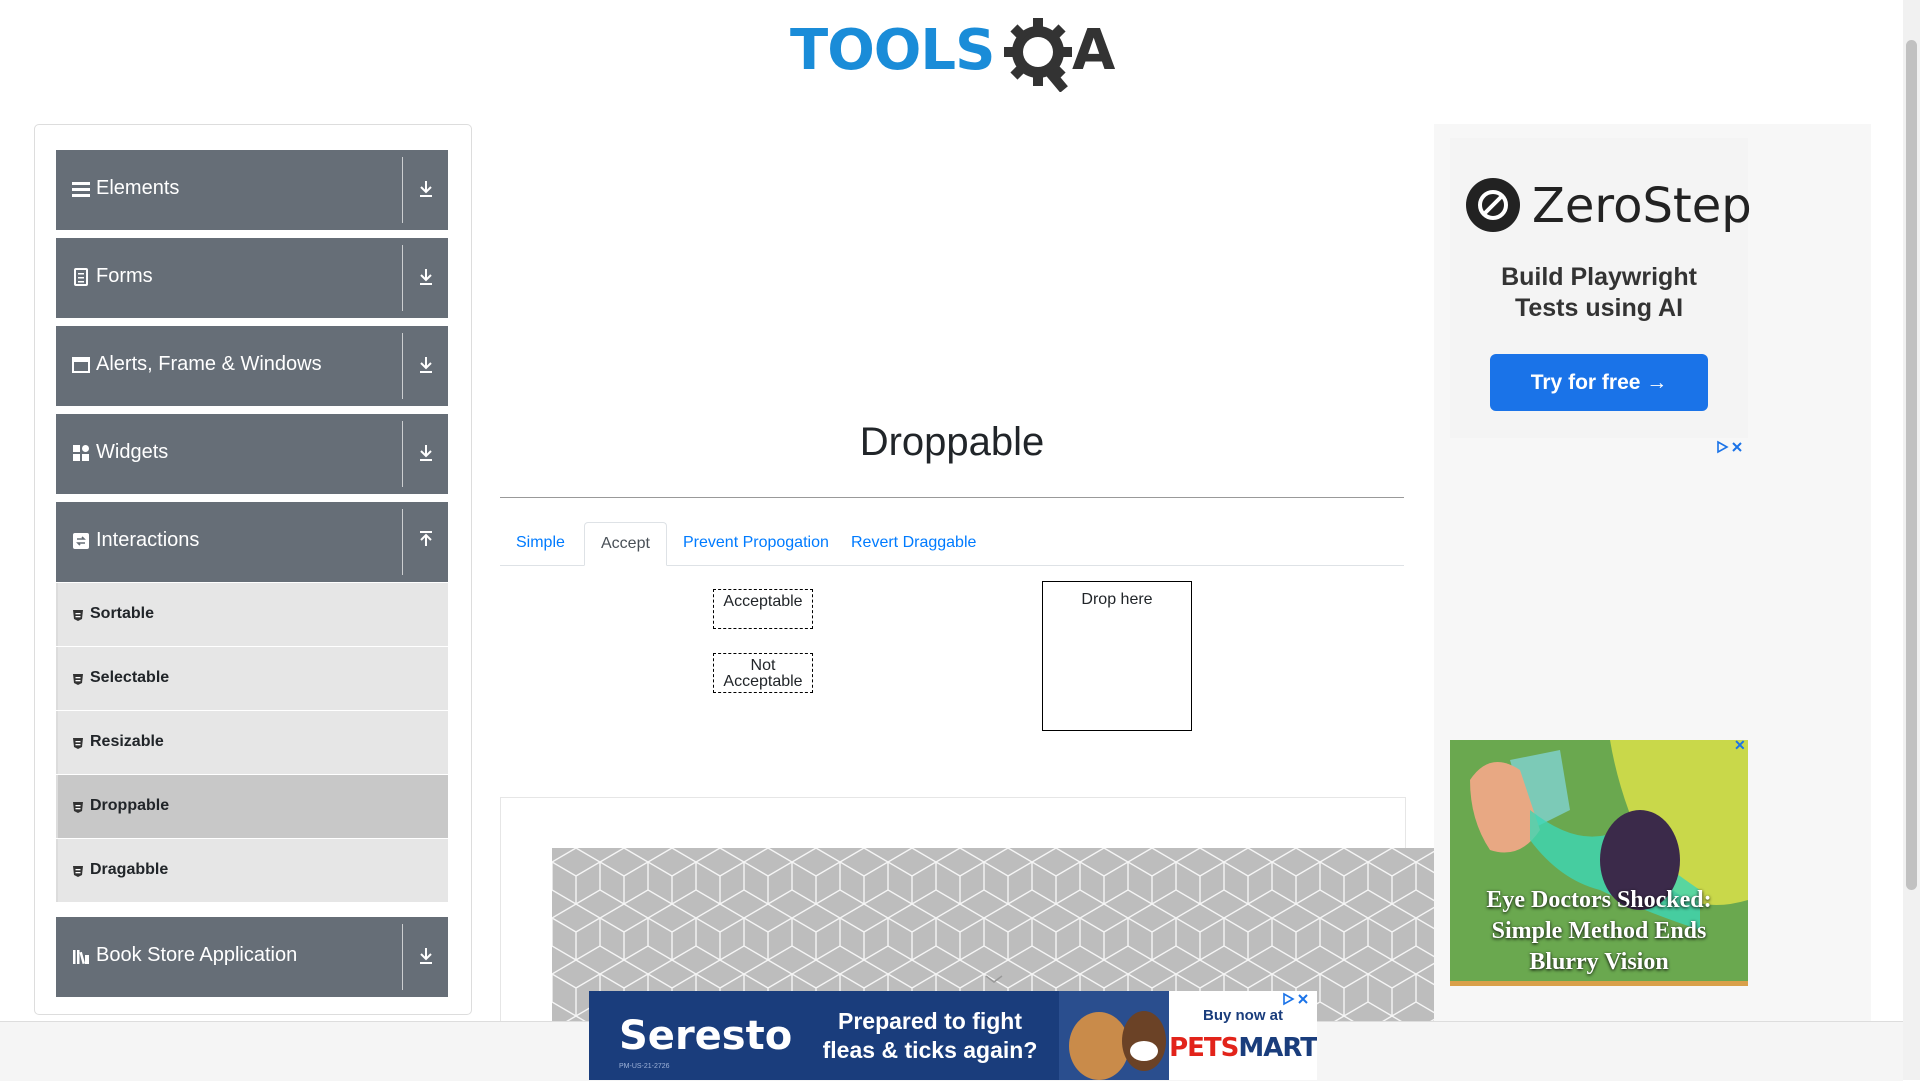 This screenshot has width=1920, height=1081. Describe the element at coordinates (929, 1021) in the screenshot. I see `tagline-line: Prepared to fight` at that location.